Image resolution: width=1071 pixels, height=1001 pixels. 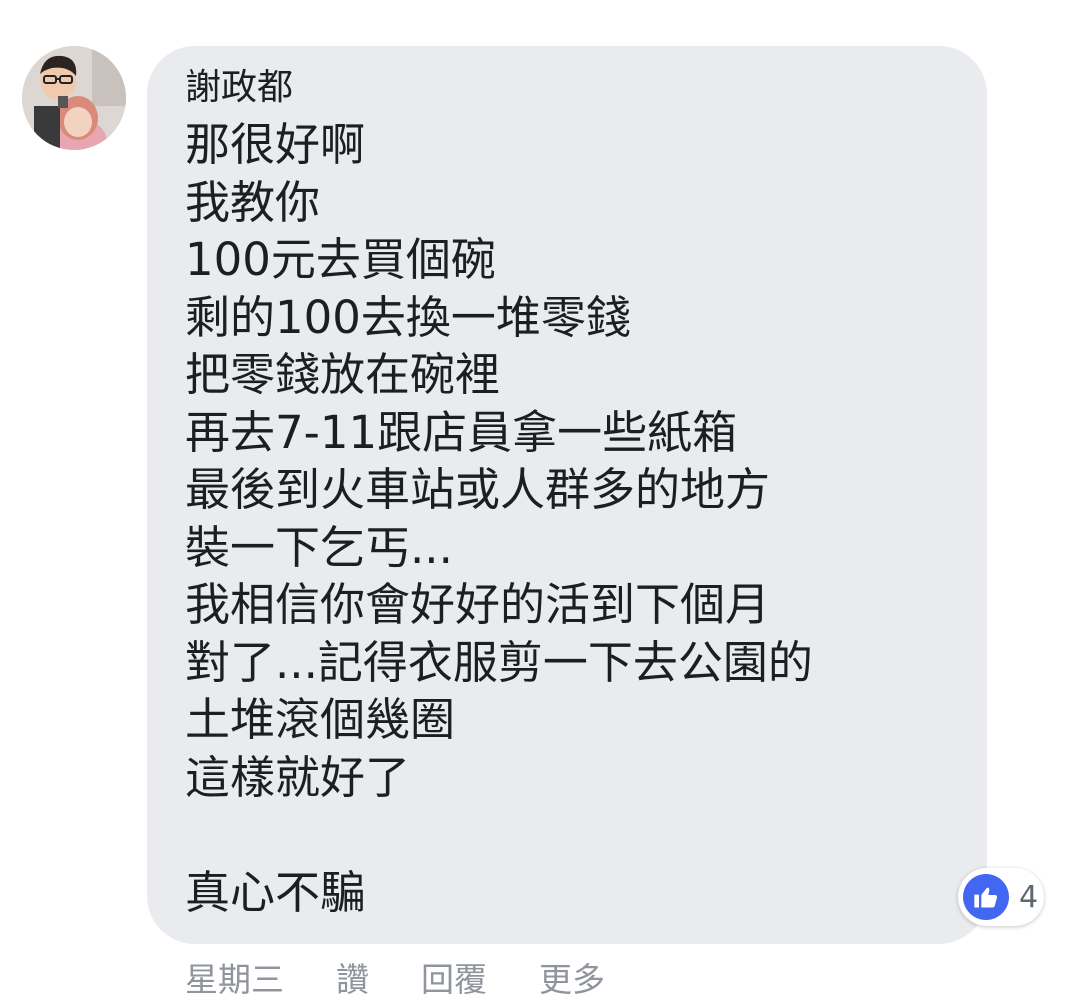 What do you see at coordinates (320, 719) in the screenshot?
I see `comment-line: 土堆滾個幾圈` at bounding box center [320, 719].